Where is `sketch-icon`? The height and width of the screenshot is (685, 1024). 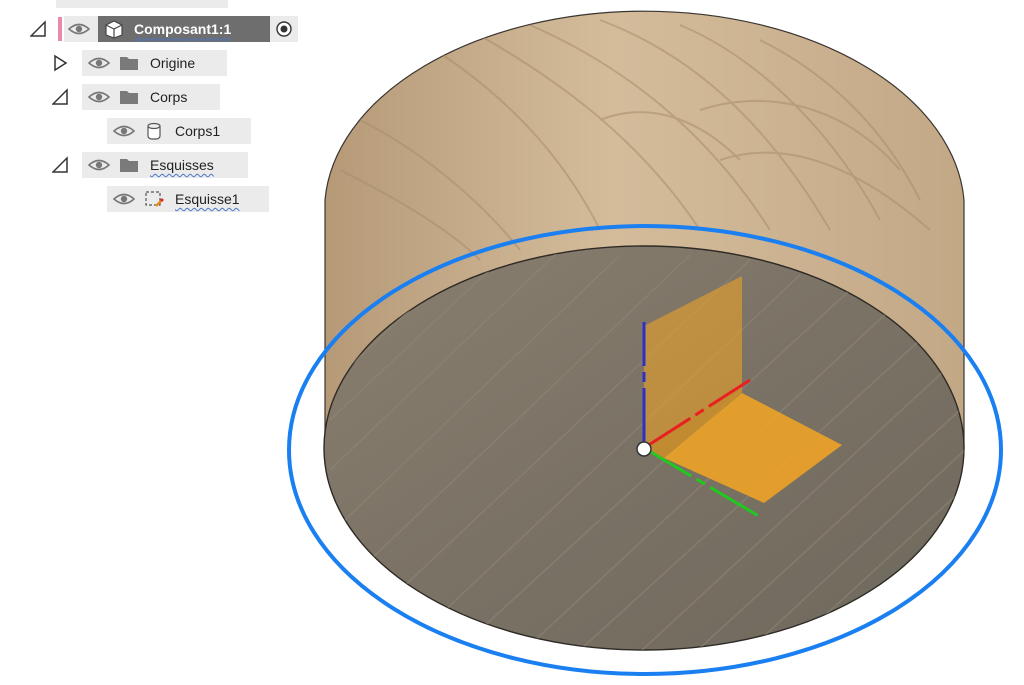
sketch-icon is located at coordinates (154, 199).